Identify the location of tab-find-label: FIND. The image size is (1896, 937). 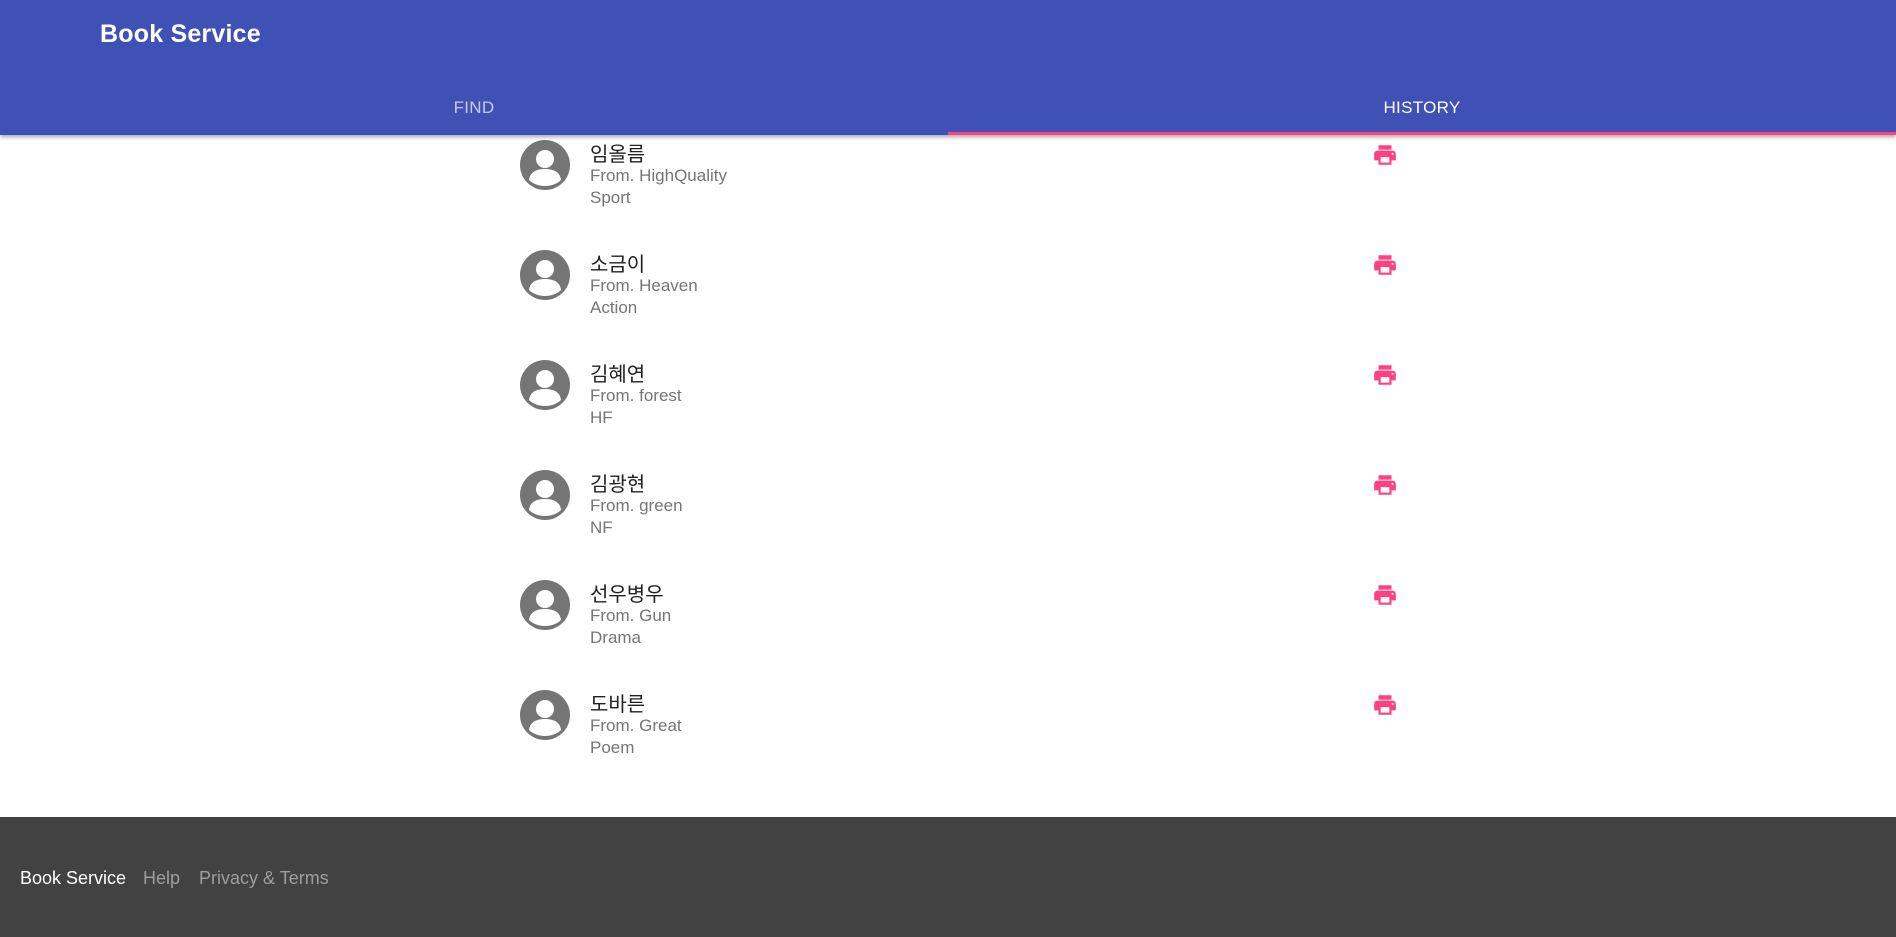
(474, 107).